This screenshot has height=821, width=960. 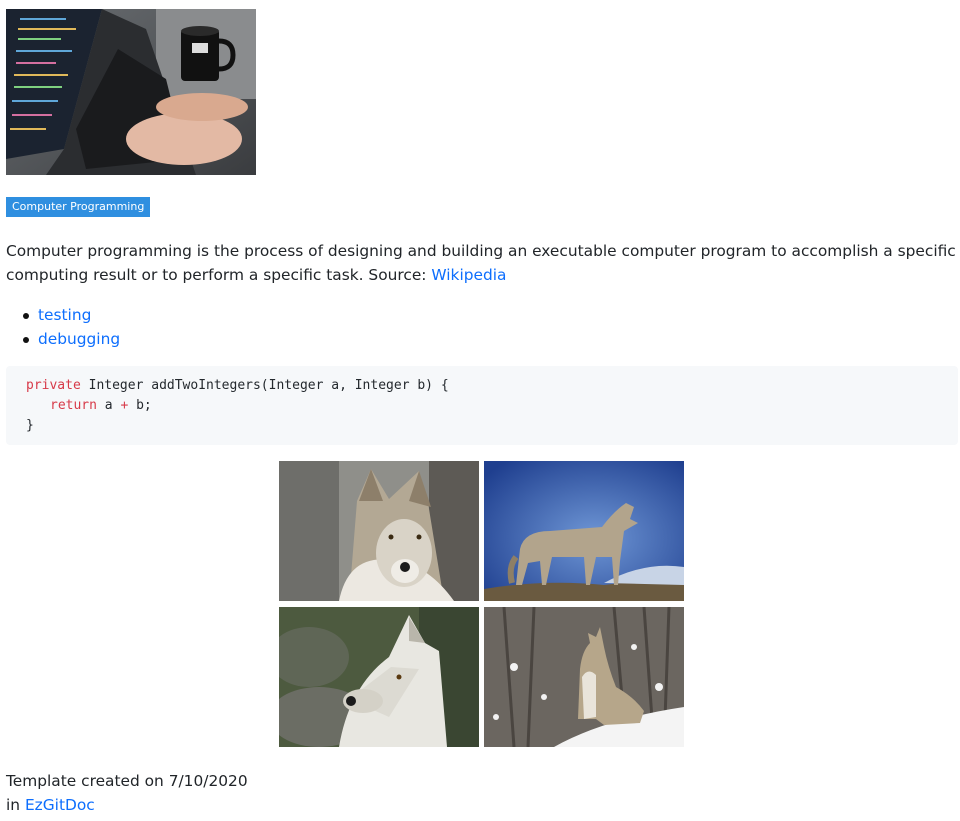 What do you see at coordinates (131, 92) in the screenshot?
I see `laptop-coding-image` at bounding box center [131, 92].